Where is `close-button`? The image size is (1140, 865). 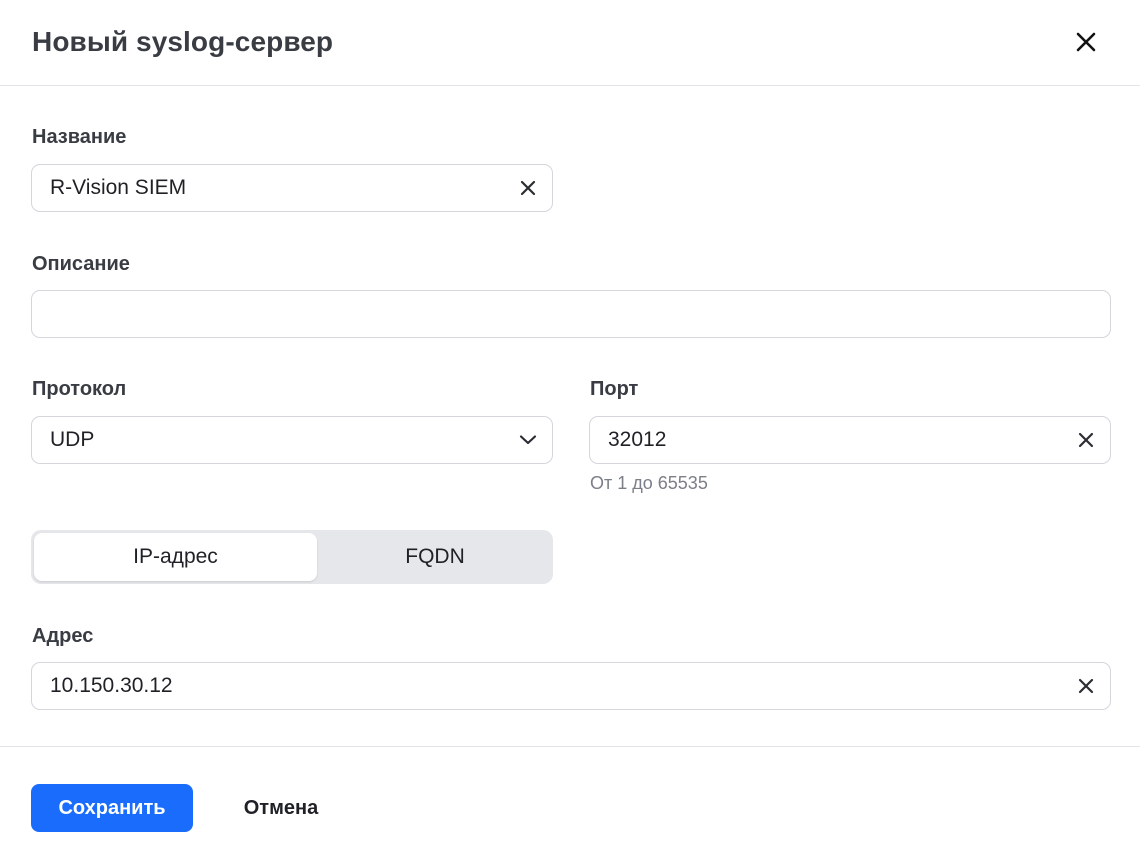
close-button is located at coordinates (1086, 42).